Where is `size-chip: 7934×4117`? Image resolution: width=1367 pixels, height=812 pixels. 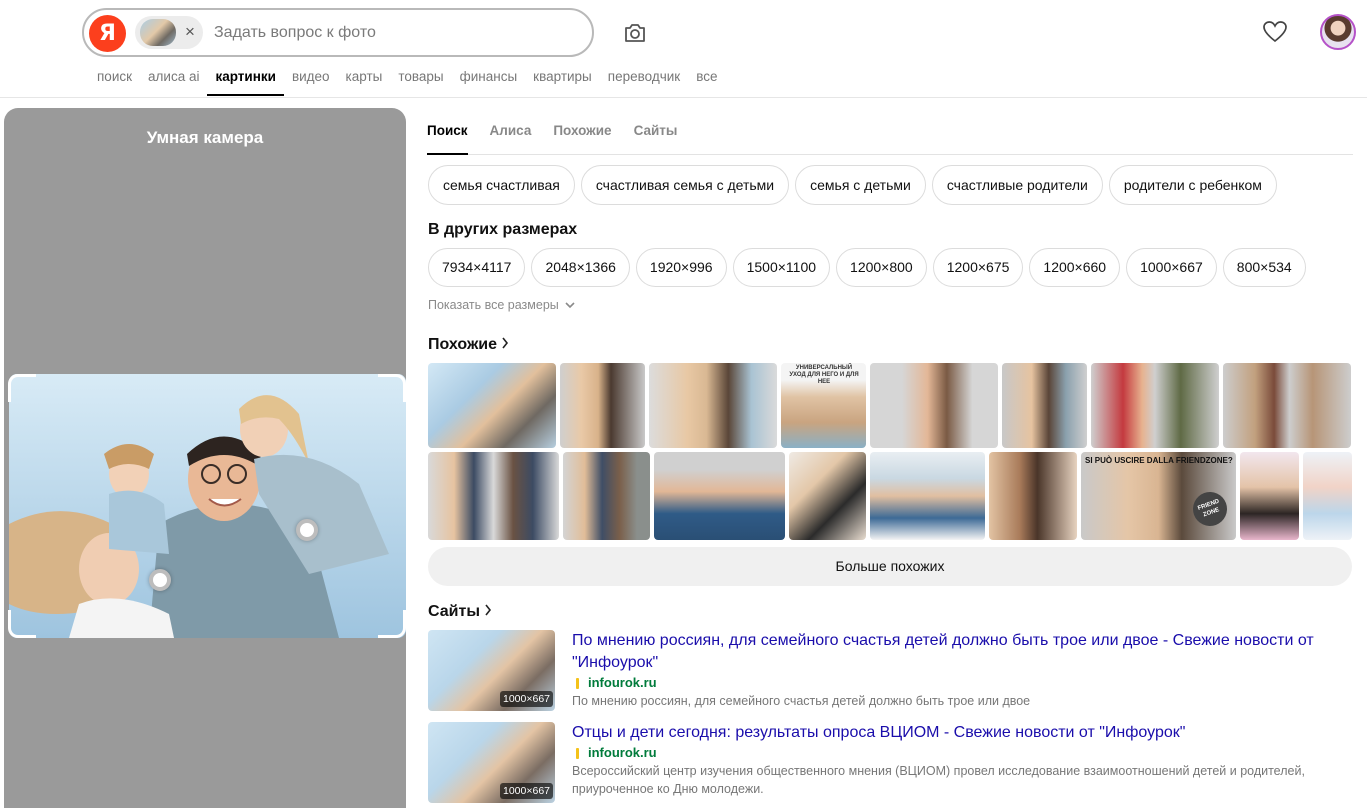 size-chip: 7934×4117 is located at coordinates (477, 267).